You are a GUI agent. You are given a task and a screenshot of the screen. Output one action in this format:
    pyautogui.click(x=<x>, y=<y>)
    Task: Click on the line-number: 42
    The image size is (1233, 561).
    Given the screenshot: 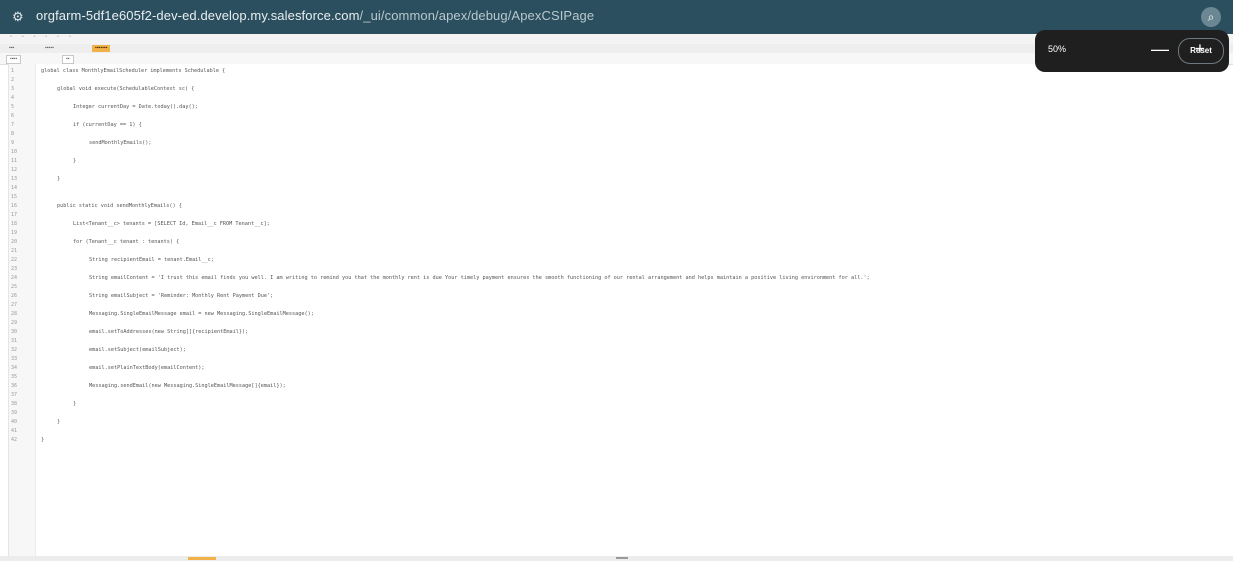 What is the action you would take?
    pyautogui.click(x=14, y=440)
    